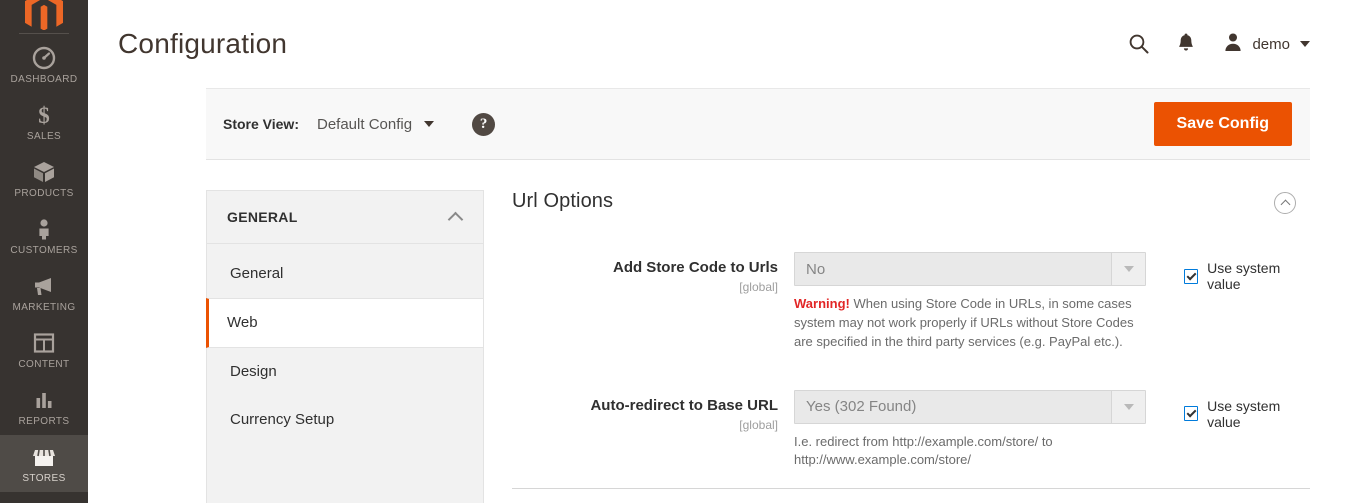 This screenshot has width=1350, height=503. Describe the element at coordinates (365, 124) in the screenshot. I see `store-view-value: Default Config` at that location.